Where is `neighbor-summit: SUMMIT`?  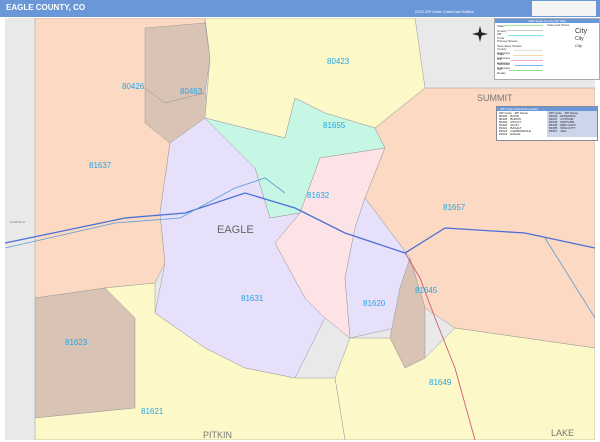 neighbor-summit: SUMMIT is located at coordinates (495, 98).